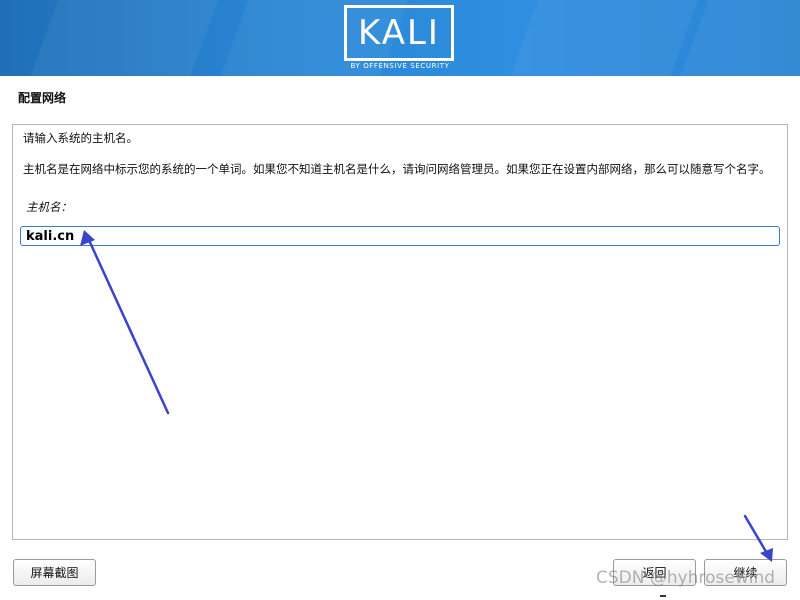 The height and width of the screenshot is (600, 800). I want to click on hostname-prompt: 请输入系统的主机名。, so click(80, 138).